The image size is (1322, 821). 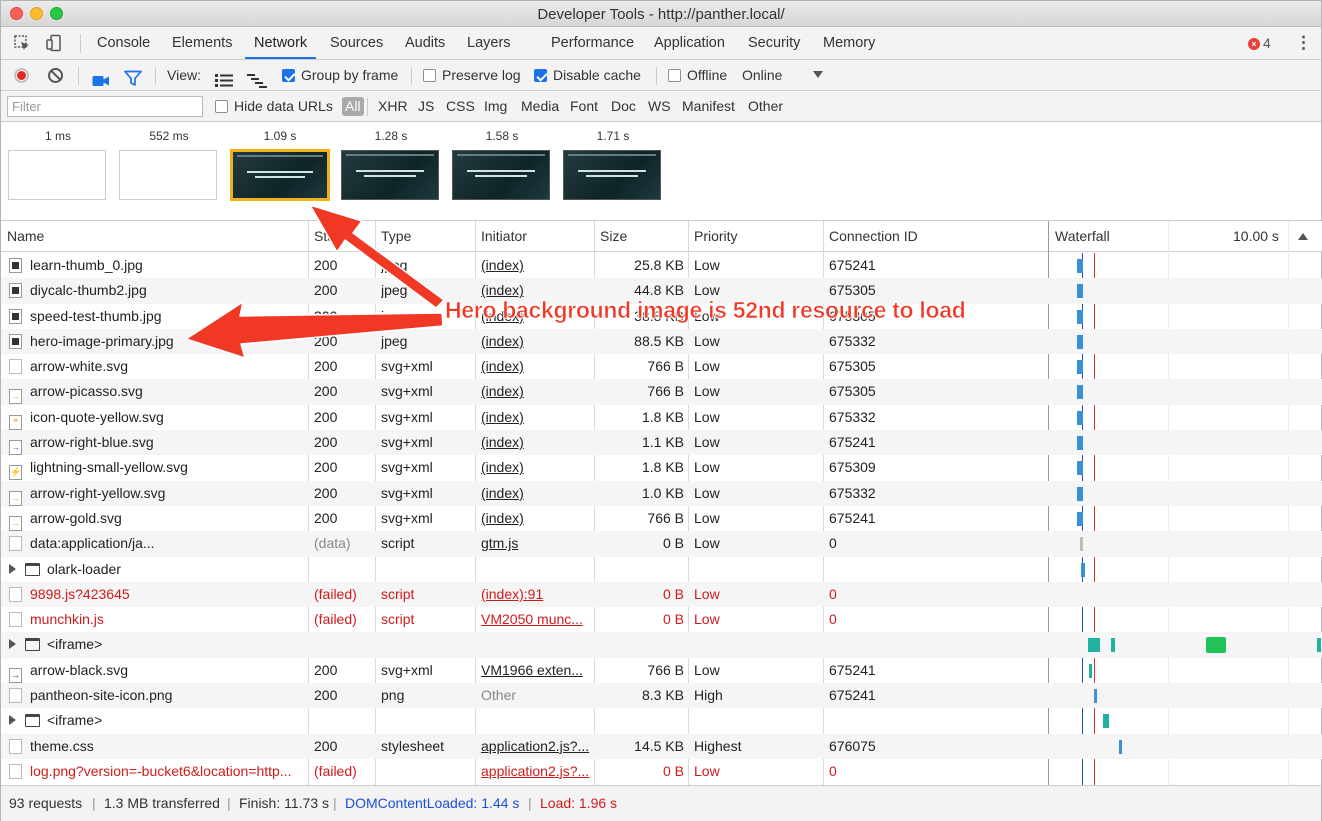 What do you see at coordinates (393, 236) in the screenshot?
I see `column-header-type: Type` at bounding box center [393, 236].